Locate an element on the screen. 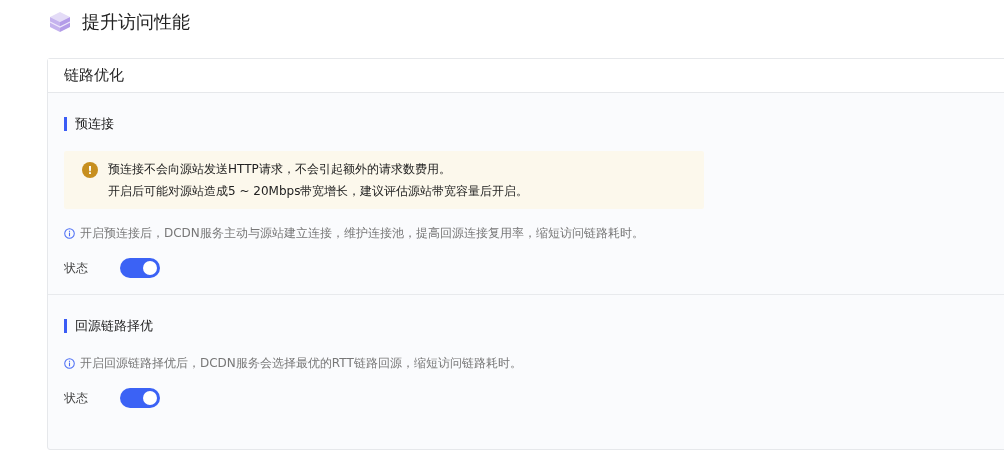 Image resolution: width=1004 pixels, height=462 pixels. alert-text: 开启后可能对源站造成5 ~ 20Mbps带宽增长，建议评估源站带宽容量后开启。 is located at coordinates (318, 191).